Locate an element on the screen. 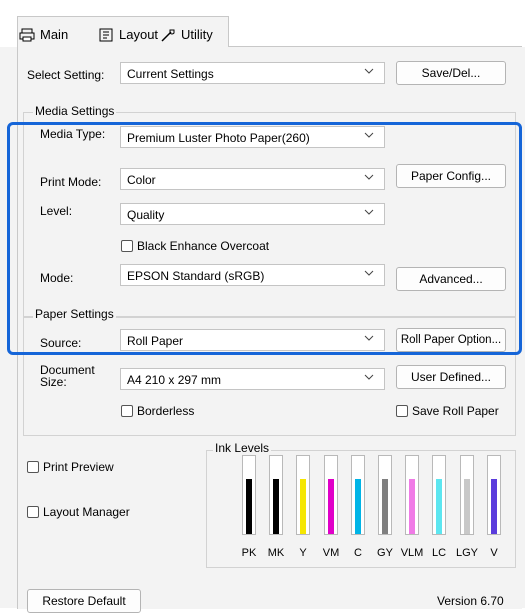  layout-manager-label: Layout Manager is located at coordinates (86, 512).